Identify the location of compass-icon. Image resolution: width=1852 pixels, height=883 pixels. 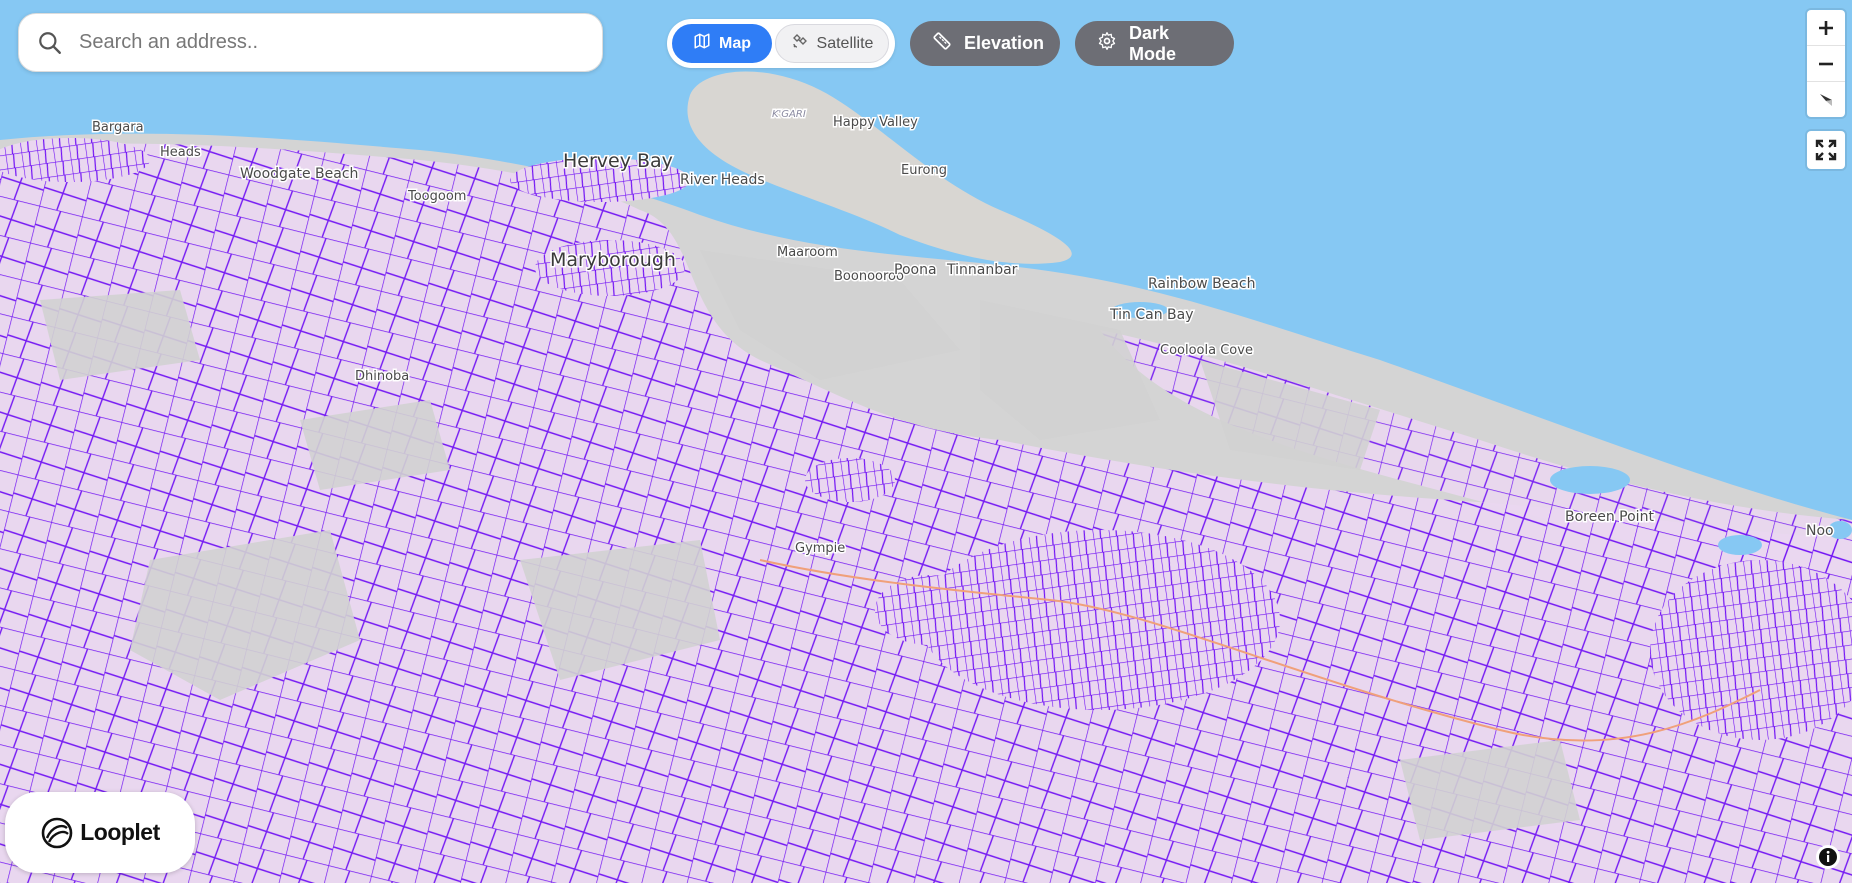
(1826, 99).